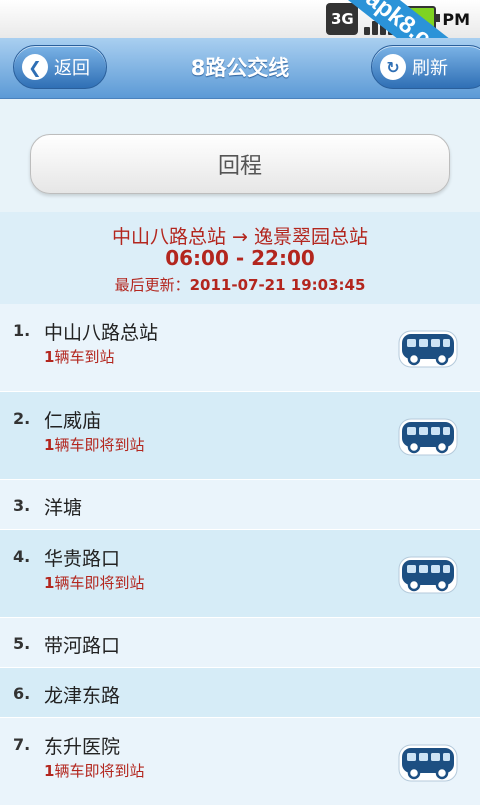 This screenshot has height=806, width=480. Describe the element at coordinates (22, 330) in the screenshot. I see `stop-number: 1.` at that location.